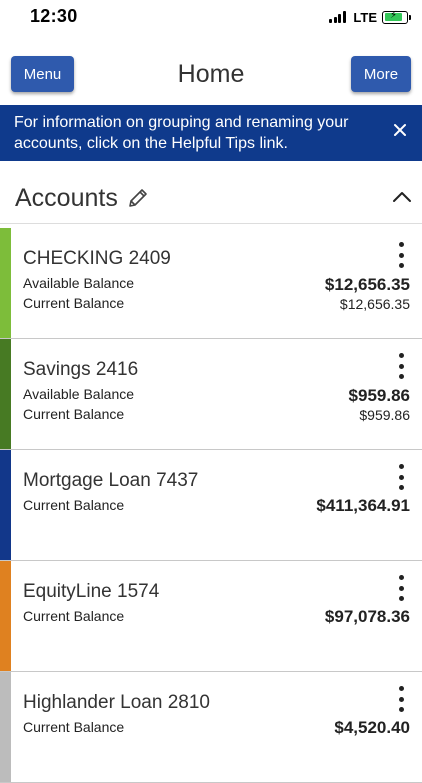 The image size is (422, 783). What do you see at coordinates (363, 505) in the screenshot?
I see `balance-amount: $411,364.91` at bounding box center [363, 505].